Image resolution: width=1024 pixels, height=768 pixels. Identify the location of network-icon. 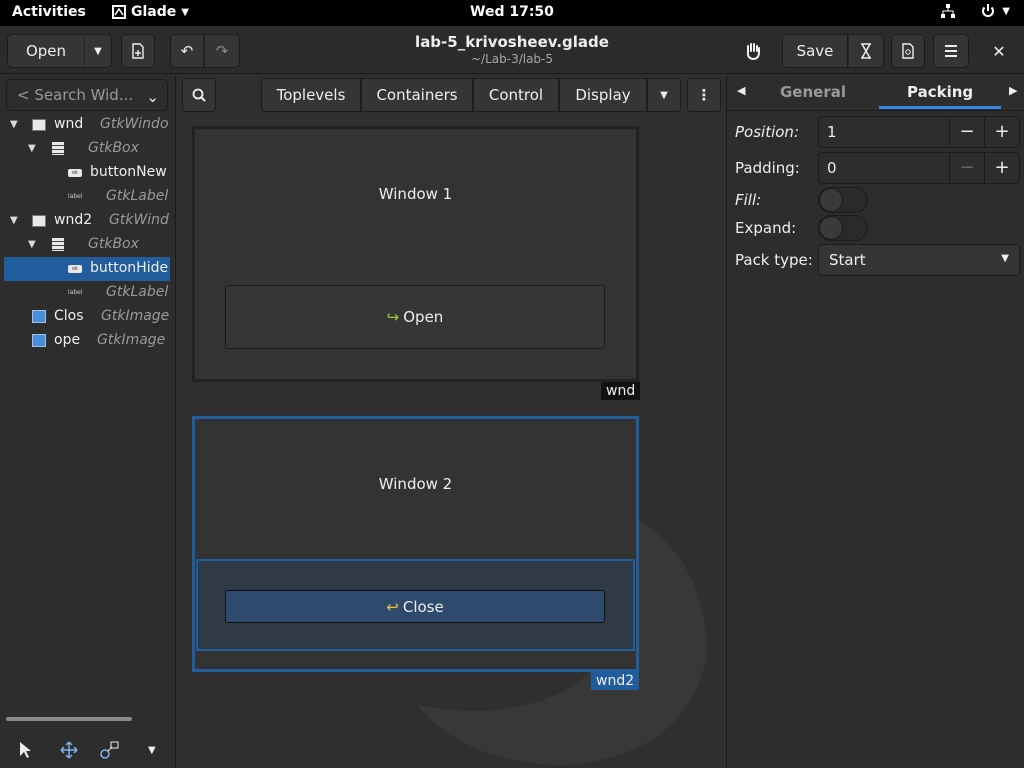
(948, 11).